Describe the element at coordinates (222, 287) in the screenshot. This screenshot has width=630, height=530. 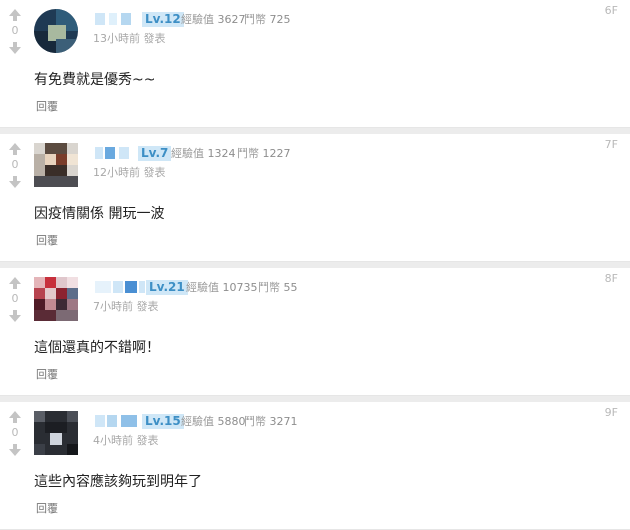
I see `exp-stat: 經驗值 10735` at that location.